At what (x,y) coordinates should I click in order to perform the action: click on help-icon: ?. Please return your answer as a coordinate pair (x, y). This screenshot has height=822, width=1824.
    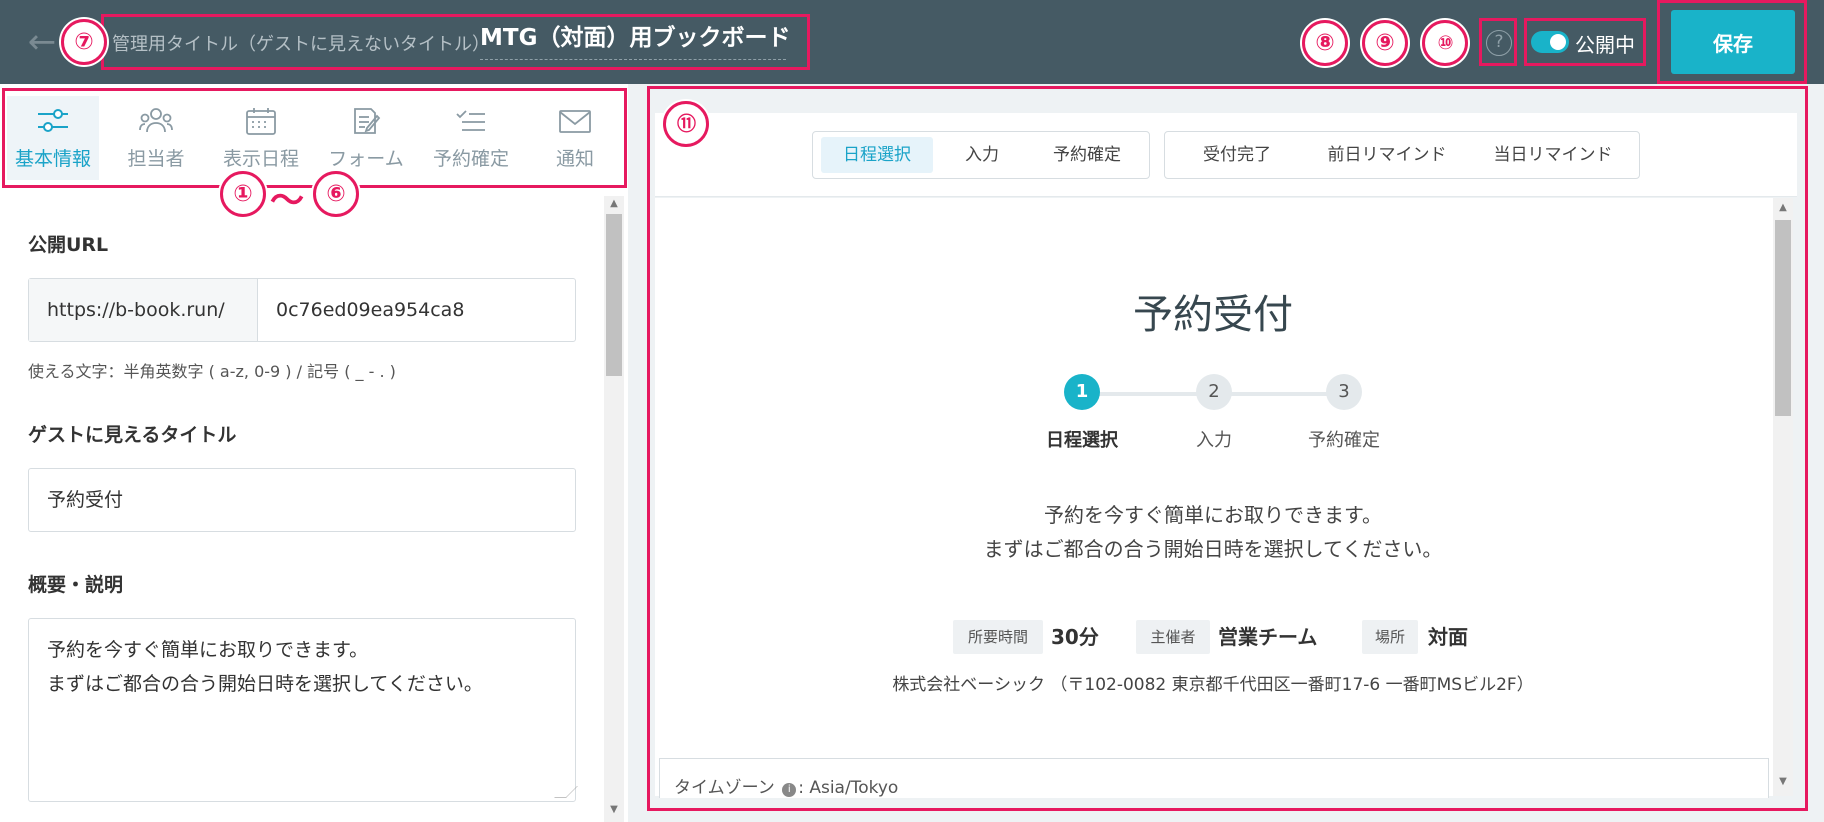
    Looking at the image, I should click on (1499, 43).